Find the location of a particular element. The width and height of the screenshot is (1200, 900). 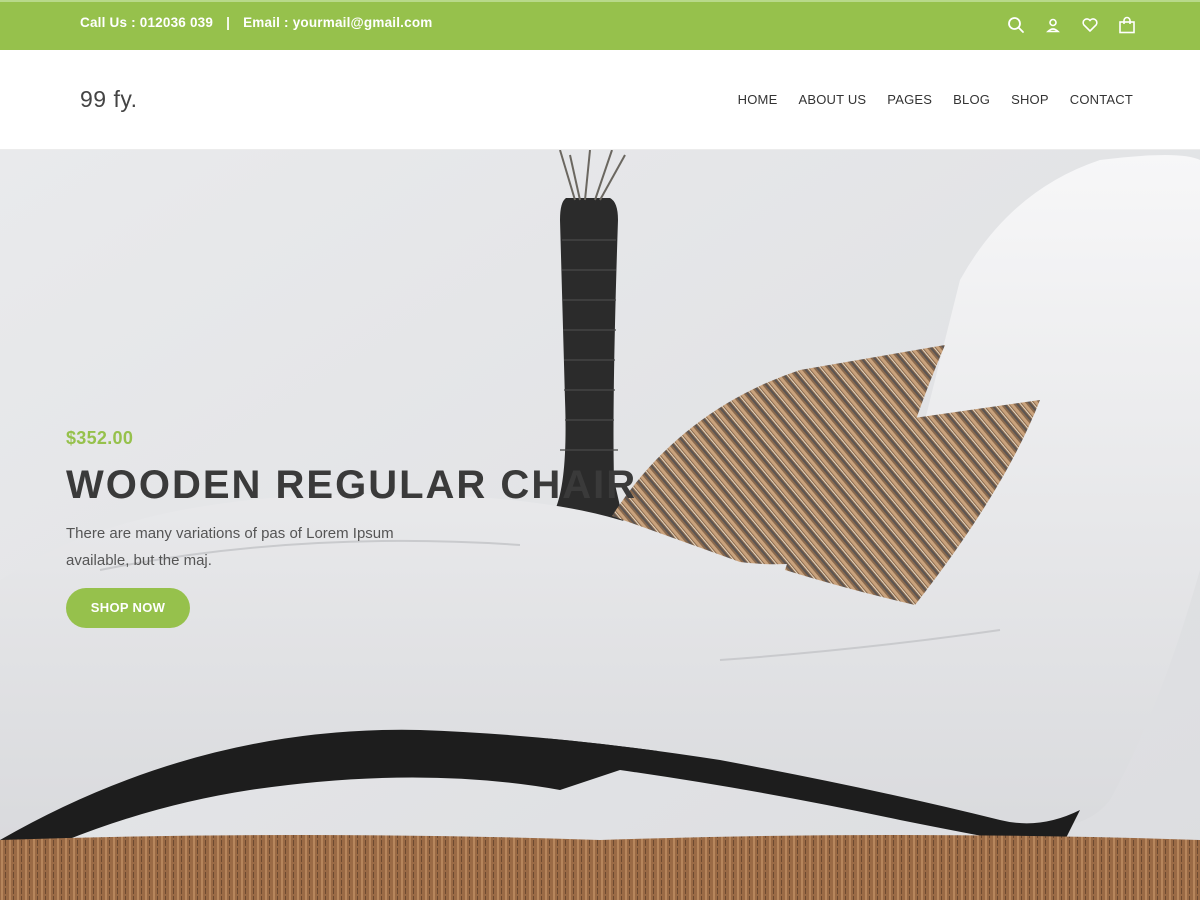

user-icon is located at coordinates (1053, 25).